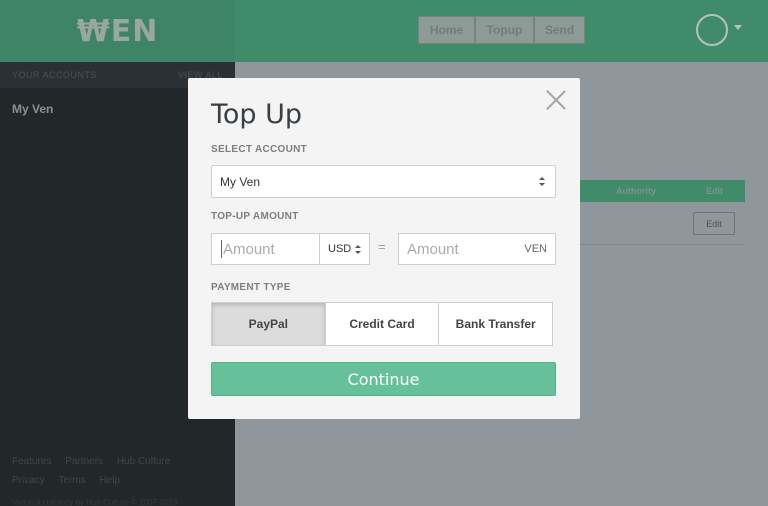 This screenshot has width=768, height=506. Describe the element at coordinates (251, 287) in the screenshot. I see `payment-type-label: PAYMENT TYPE` at that location.